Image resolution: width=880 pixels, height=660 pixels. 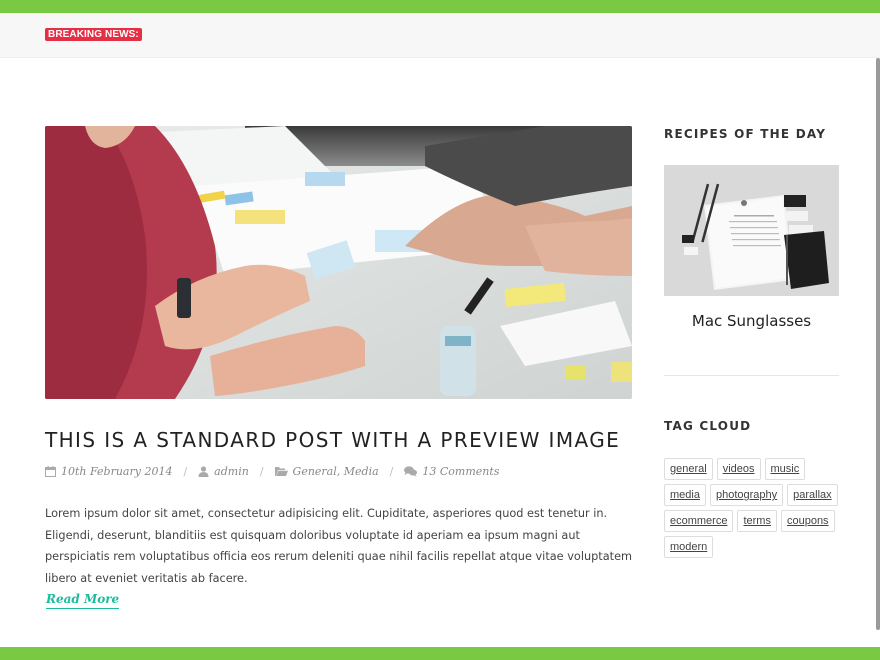 I want to click on tag-link: videos, so click(x=738, y=469).